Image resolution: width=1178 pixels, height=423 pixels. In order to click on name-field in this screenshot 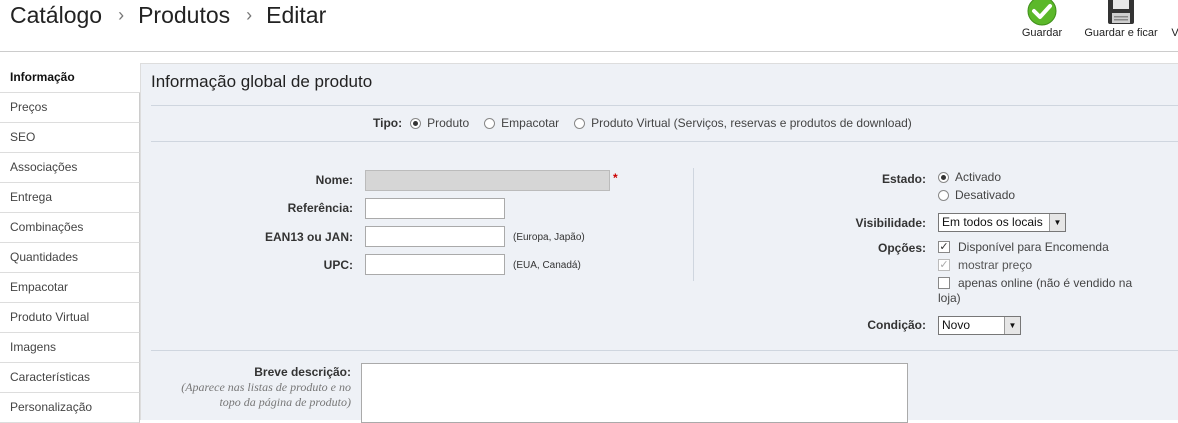, I will do `click(487, 180)`.